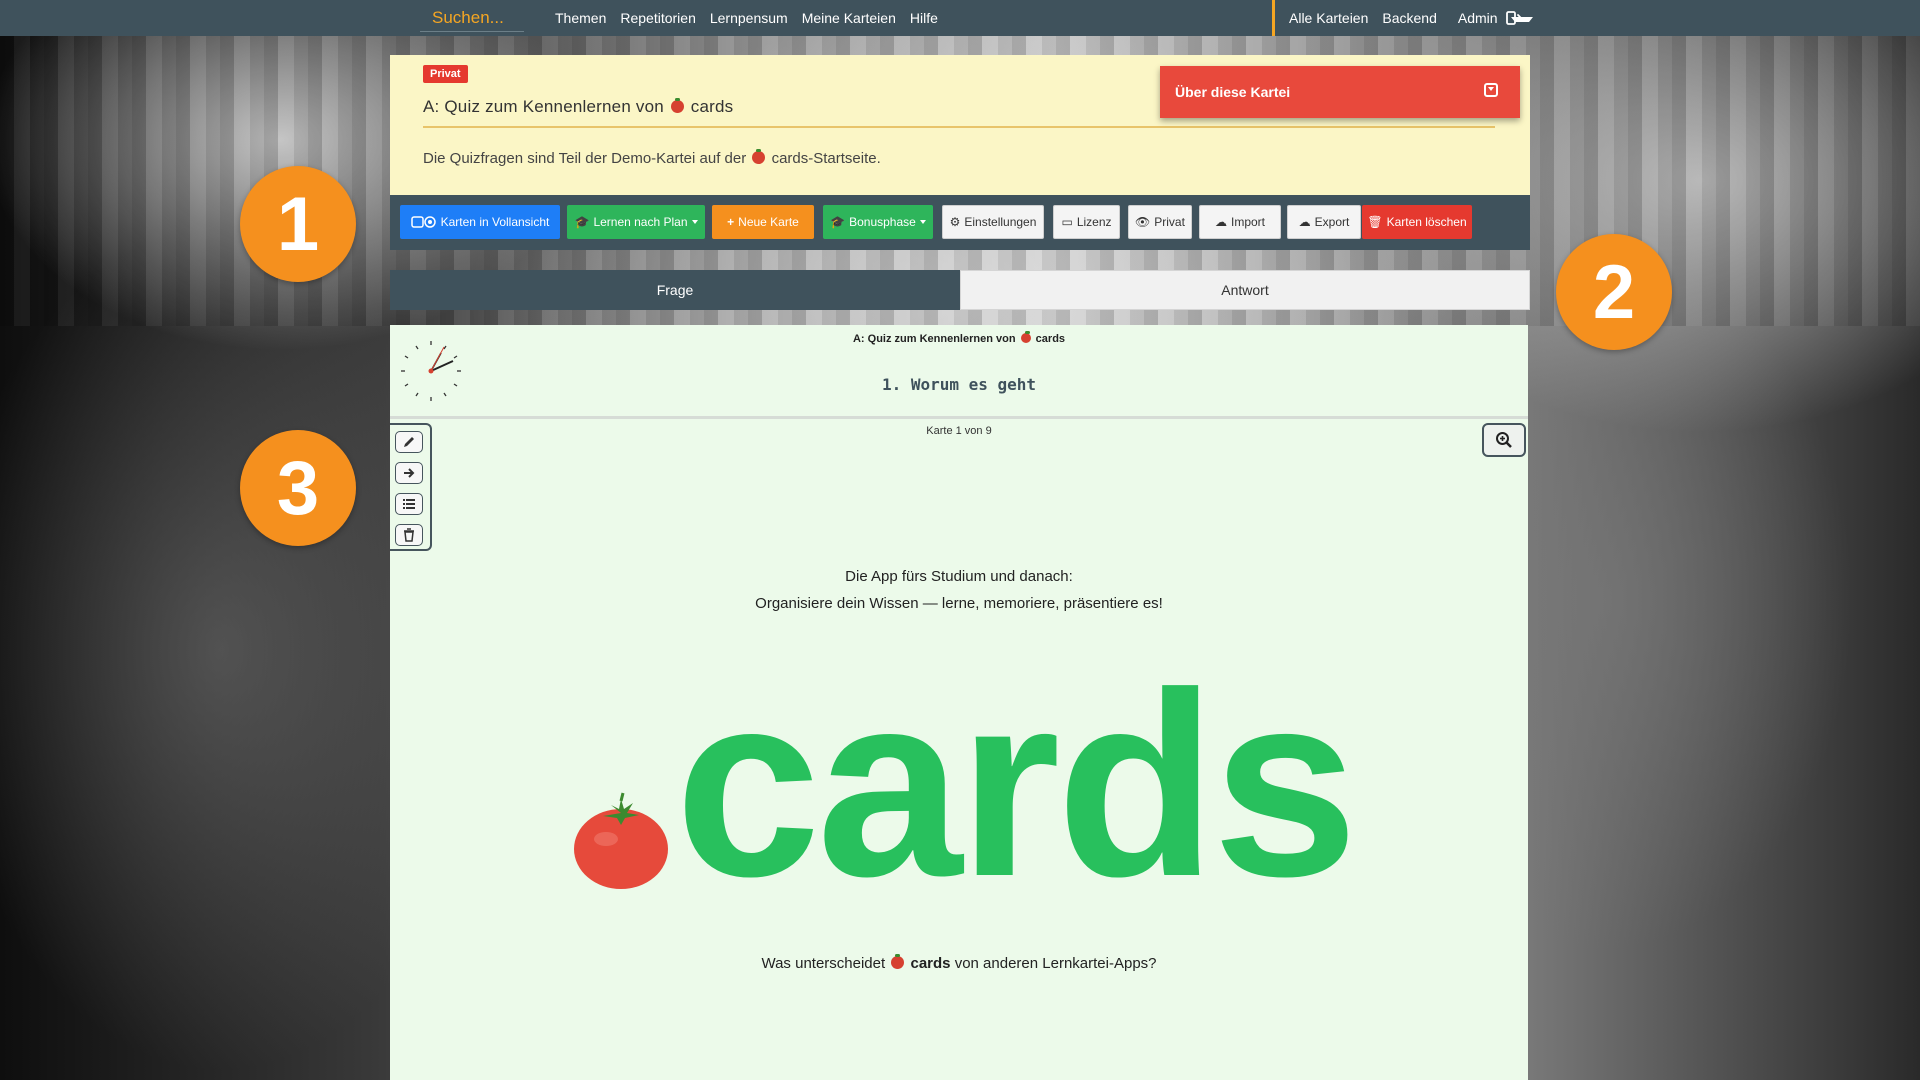 This screenshot has width=1920, height=1080. Describe the element at coordinates (1245, 290) in the screenshot. I see `tab-answer: Antwort` at that location.